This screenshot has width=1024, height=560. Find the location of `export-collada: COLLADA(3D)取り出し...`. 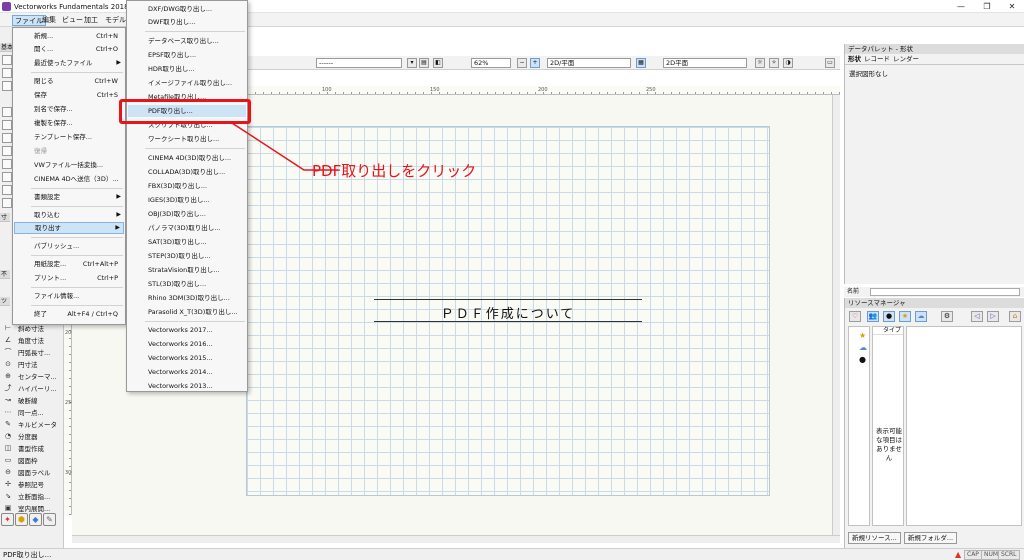

export-collada: COLLADA(3D)取り出し... is located at coordinates (187, 172).